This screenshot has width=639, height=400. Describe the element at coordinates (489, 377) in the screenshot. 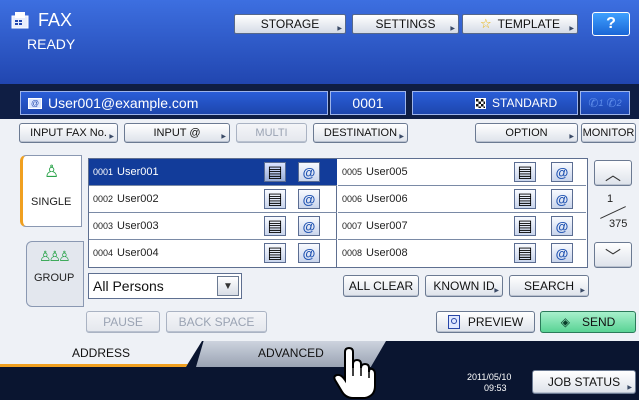

I see `footer-date: 2011/05/10` at that location.